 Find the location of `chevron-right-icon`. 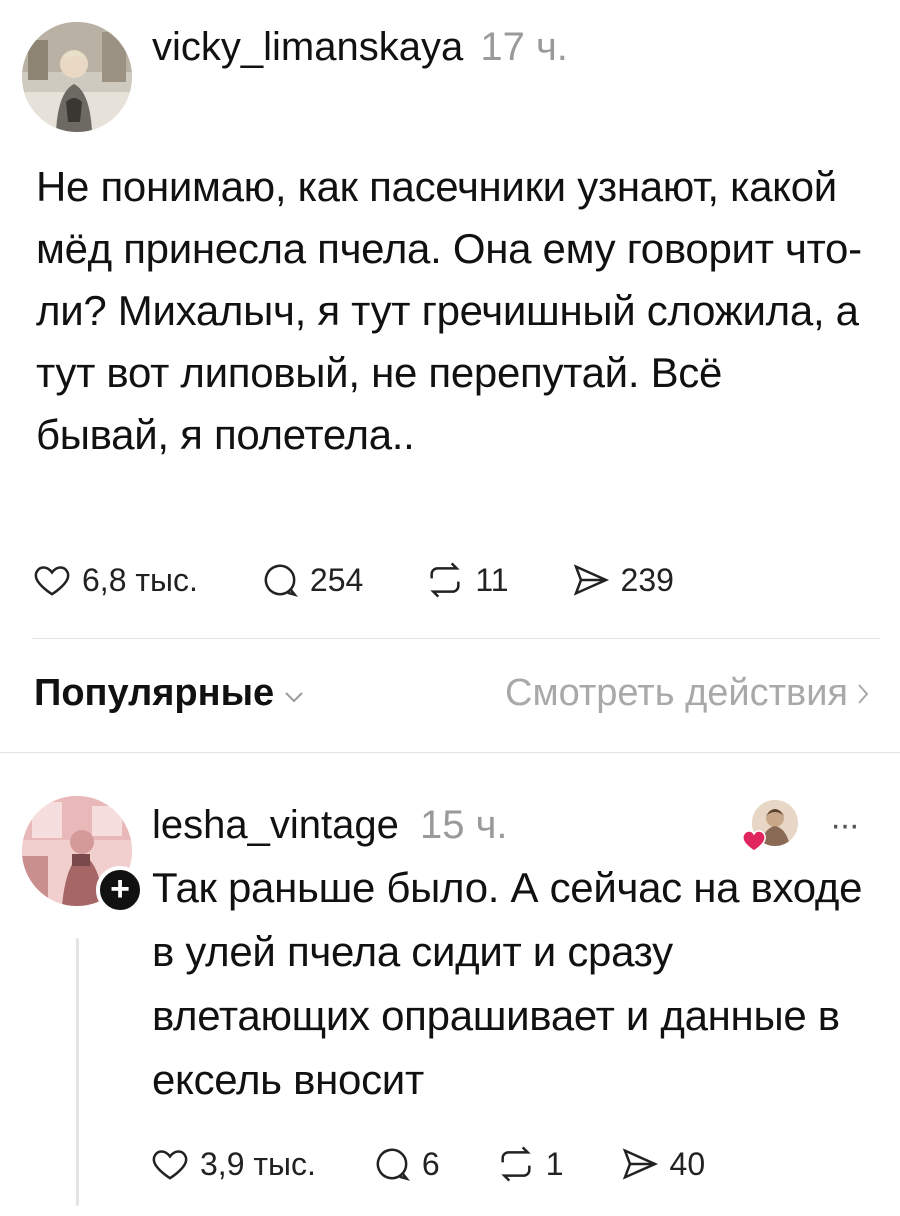

chevron-right-icon is located at coordinates (863, 693).